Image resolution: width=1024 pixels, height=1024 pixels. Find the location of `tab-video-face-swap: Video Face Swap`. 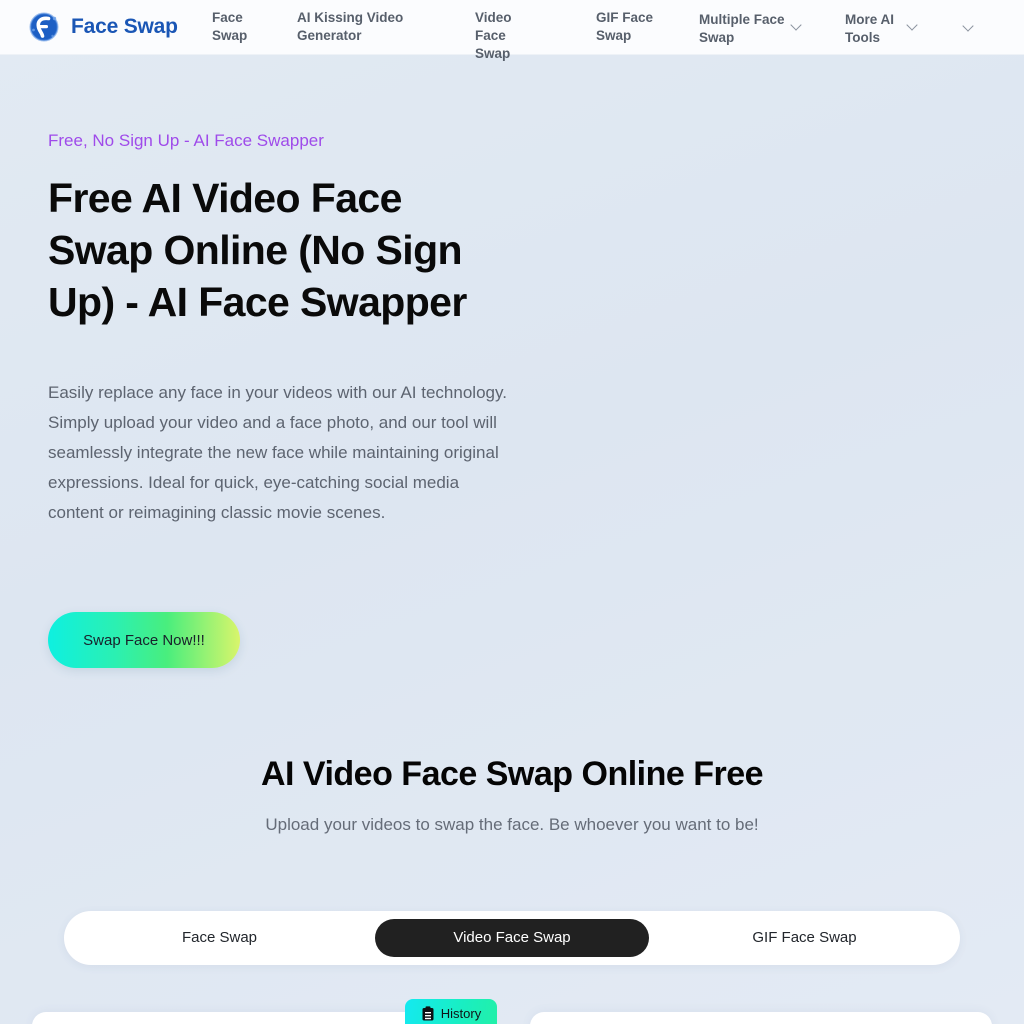

tab-video-face-swap: Video Face Swap is located at coordinates (512, 938).